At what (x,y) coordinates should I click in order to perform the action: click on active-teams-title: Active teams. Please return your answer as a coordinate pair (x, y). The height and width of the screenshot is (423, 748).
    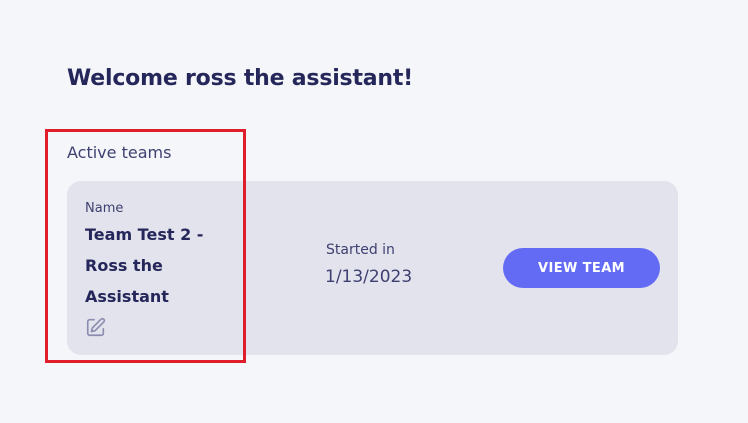
    Looking at the image, I should click on (119, 152).